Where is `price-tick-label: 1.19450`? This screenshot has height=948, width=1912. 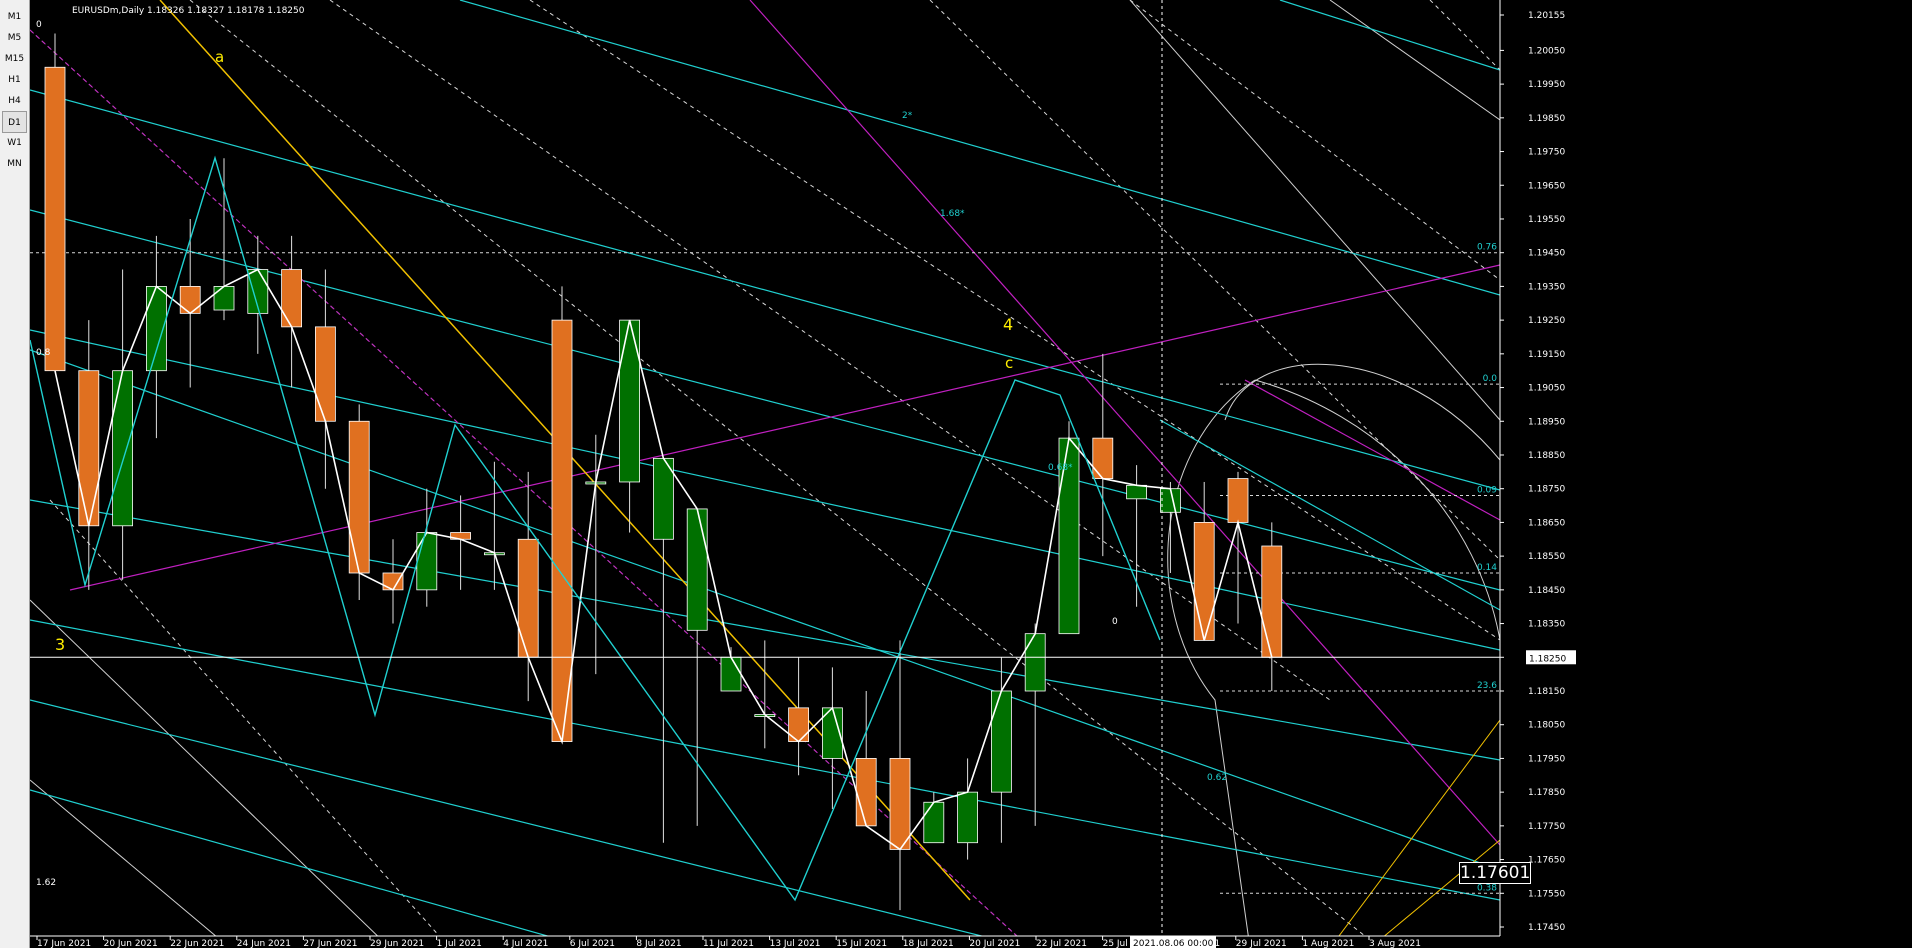
price-tick-label: 1.19450 is located at coordinates (1546, 254).